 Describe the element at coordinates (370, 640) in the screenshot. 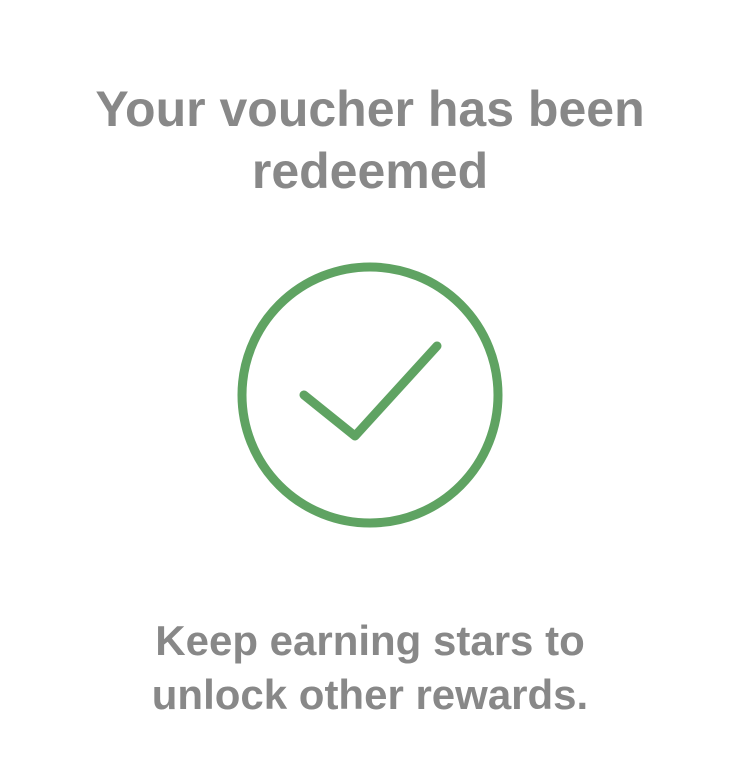

I see `rewards-message-line-1: Keep earning stars to` at that location.